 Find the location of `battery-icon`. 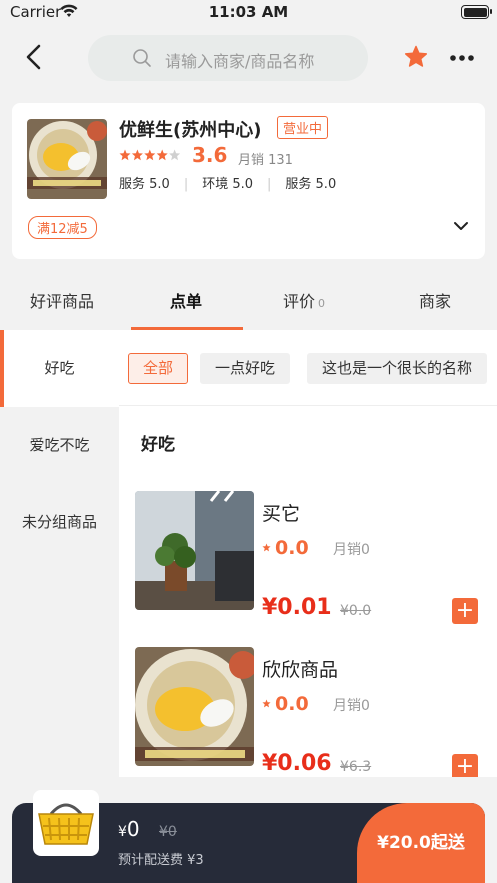

battery-icon is located at coordinates (476, 12).